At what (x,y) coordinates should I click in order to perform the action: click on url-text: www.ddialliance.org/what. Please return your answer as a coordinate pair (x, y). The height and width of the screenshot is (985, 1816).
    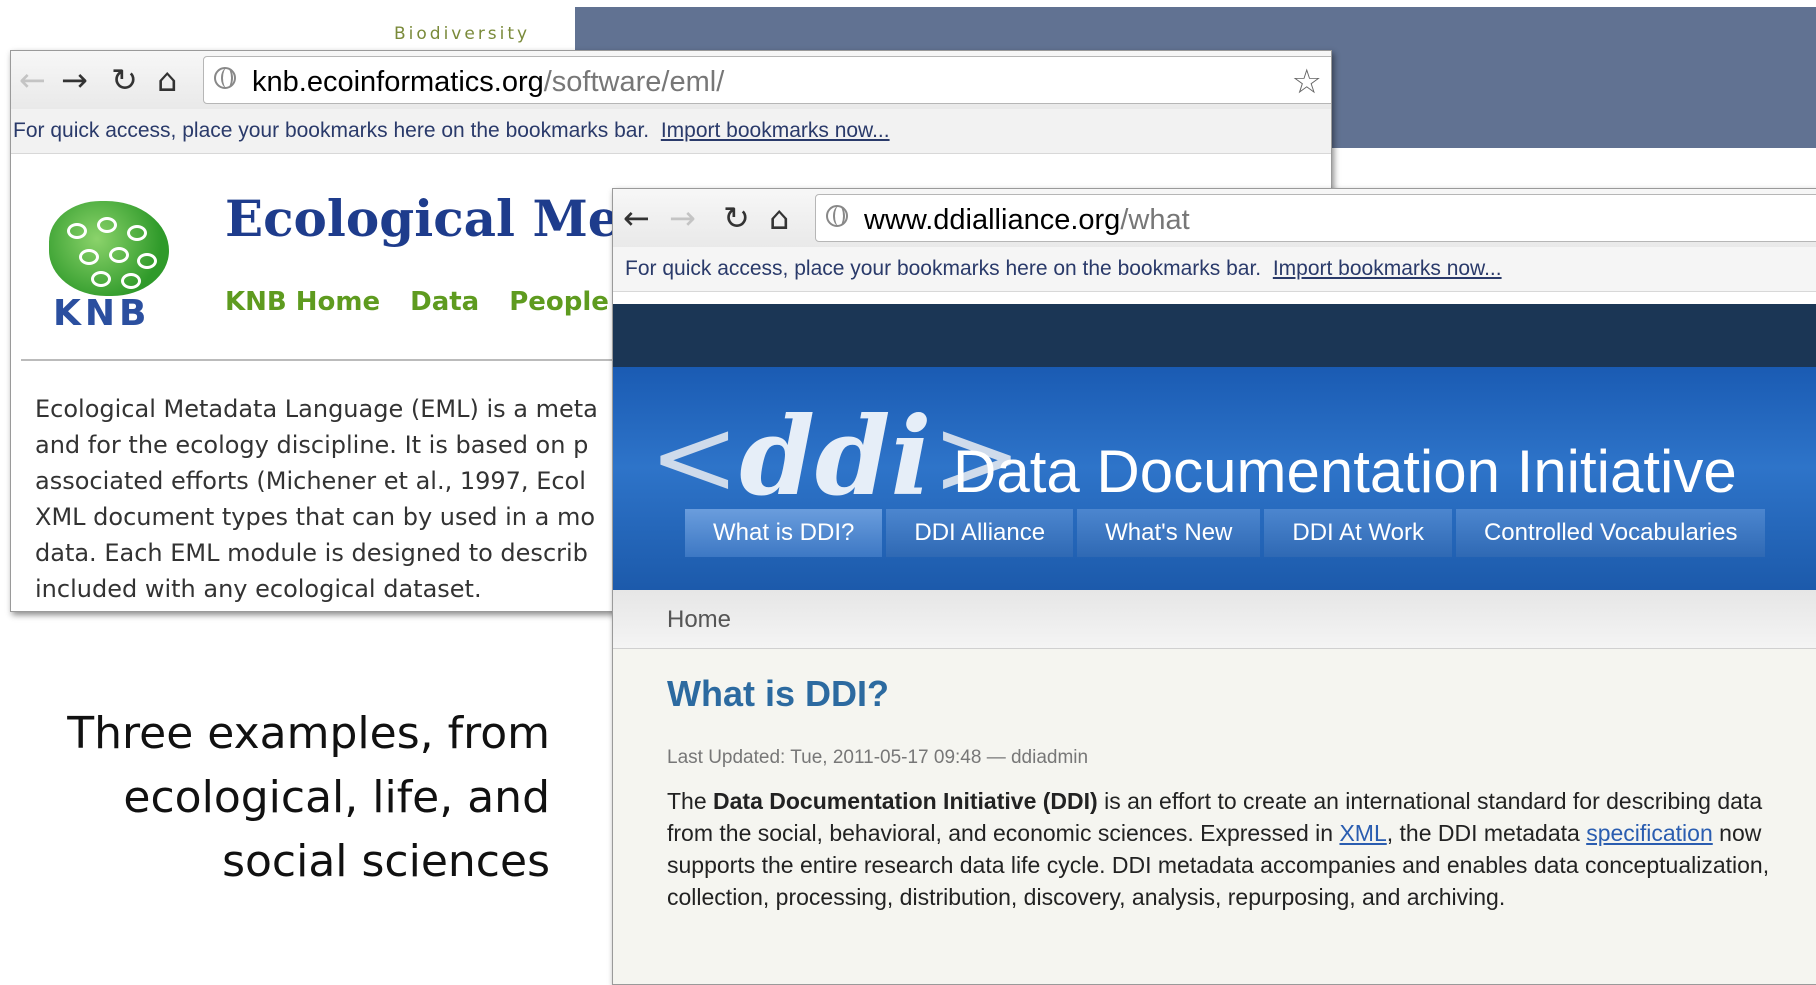
    Looking at the image, I should click on (1027, 220).